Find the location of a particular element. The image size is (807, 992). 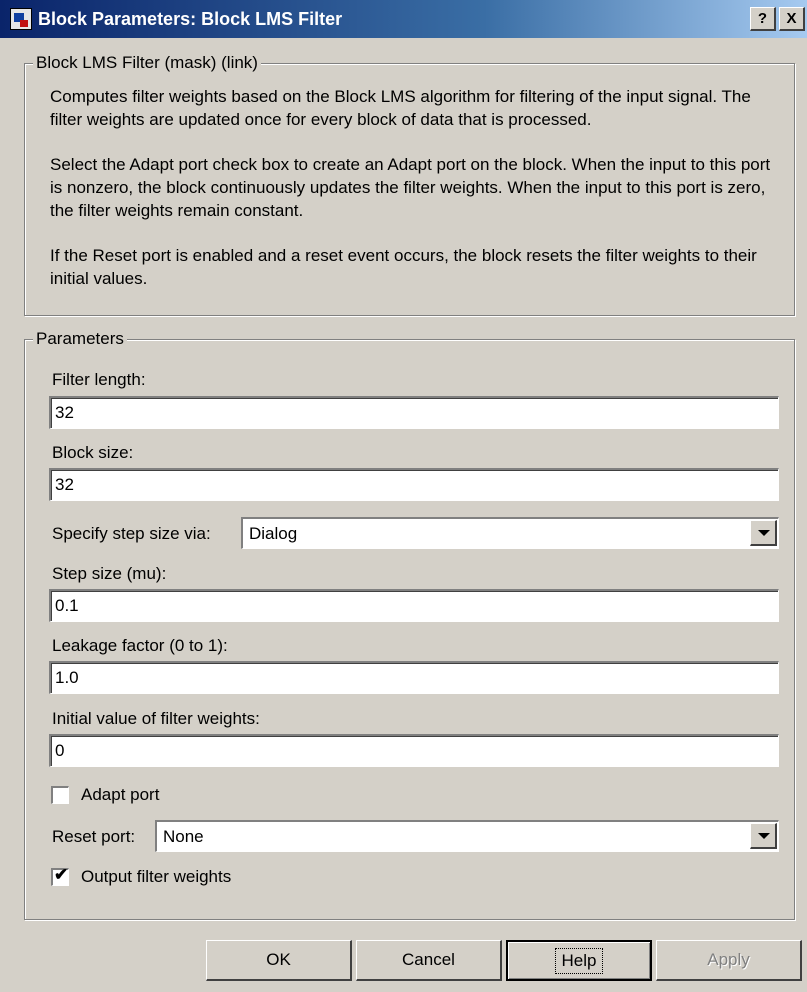

close-icon: X is located at coordinates (791, 18).